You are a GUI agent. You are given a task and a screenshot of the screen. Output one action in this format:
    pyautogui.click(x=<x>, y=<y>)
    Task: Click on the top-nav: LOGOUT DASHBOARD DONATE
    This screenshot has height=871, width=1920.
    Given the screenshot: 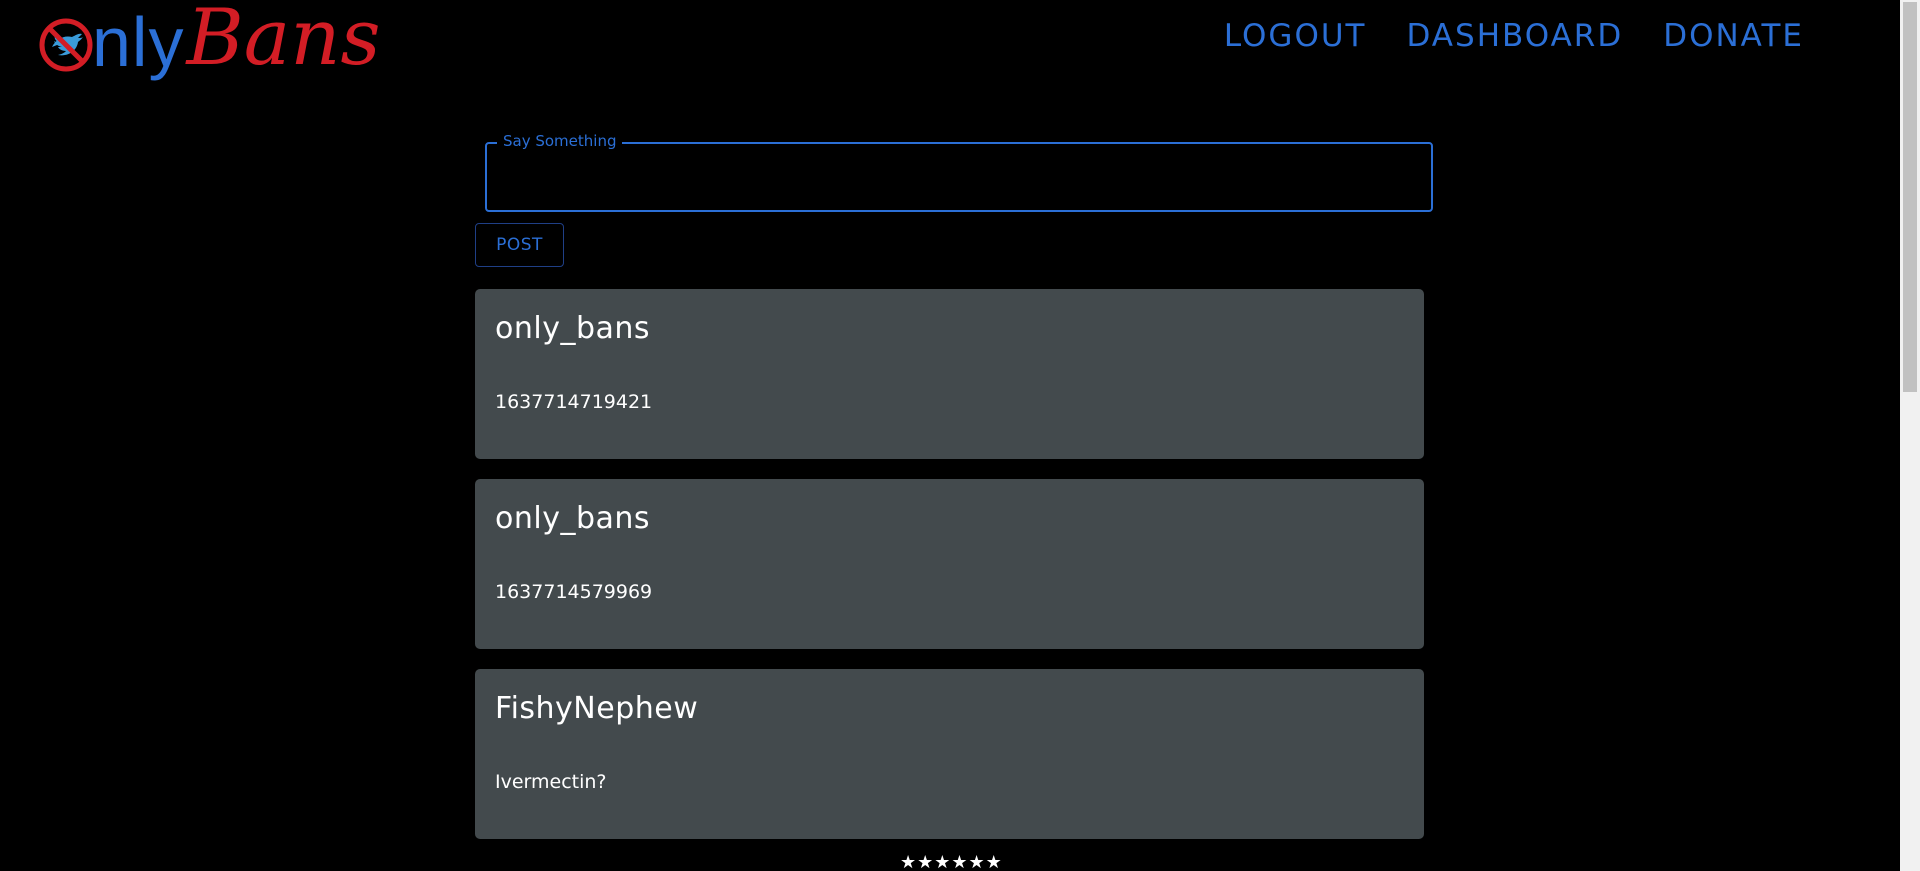 What is the action you would take?
    pyautogui.click(x=1514, y=36)
    